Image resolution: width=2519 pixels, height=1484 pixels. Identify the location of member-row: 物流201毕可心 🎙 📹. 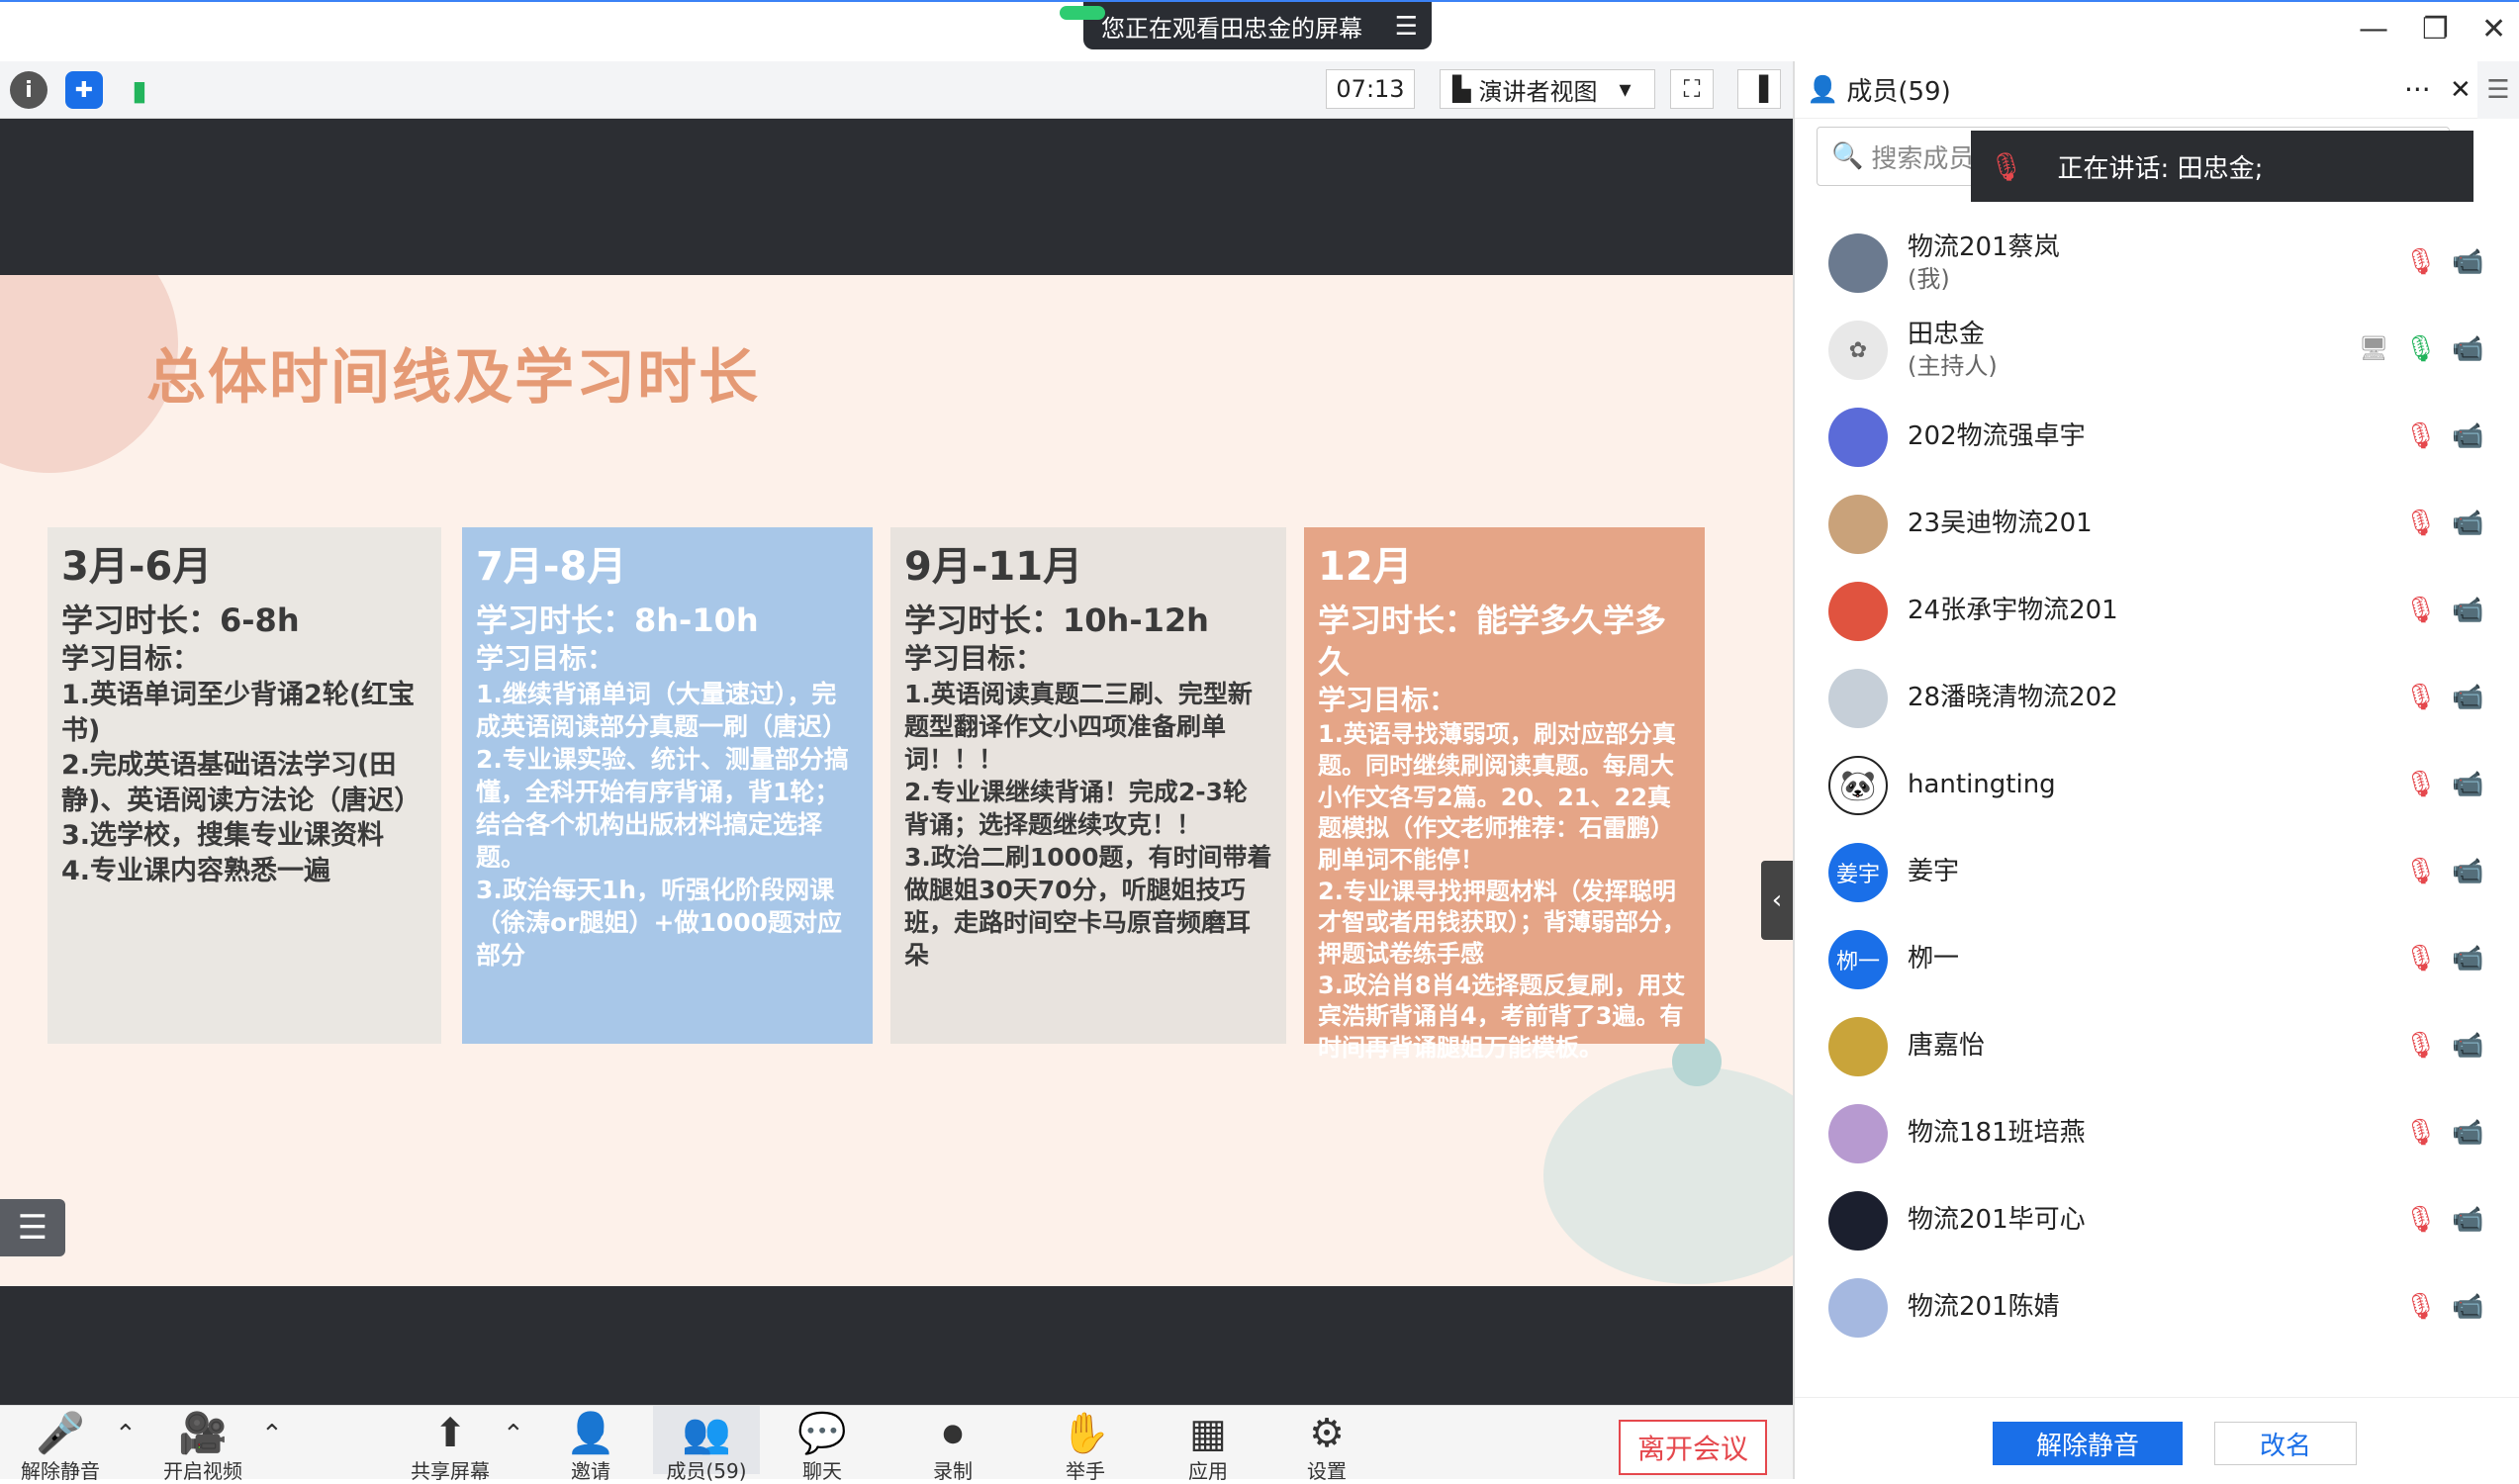
(2157, 1220).